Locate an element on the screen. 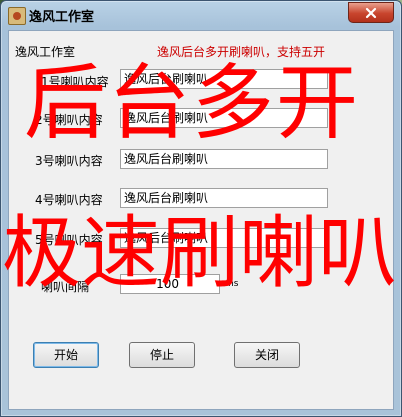 This screenshot has width=402, height=417. interval-label: 喇叭间隔 is located at coordinates (65, 287).